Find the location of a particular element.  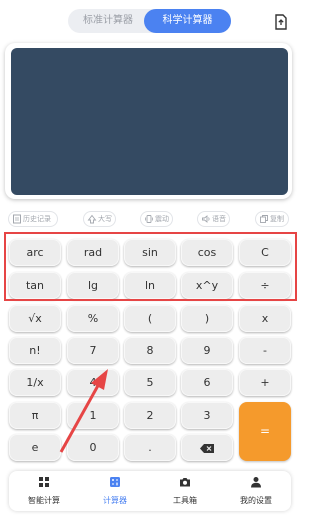

nav-item-settings: 我的设置 is located at coordinates (256, 491).